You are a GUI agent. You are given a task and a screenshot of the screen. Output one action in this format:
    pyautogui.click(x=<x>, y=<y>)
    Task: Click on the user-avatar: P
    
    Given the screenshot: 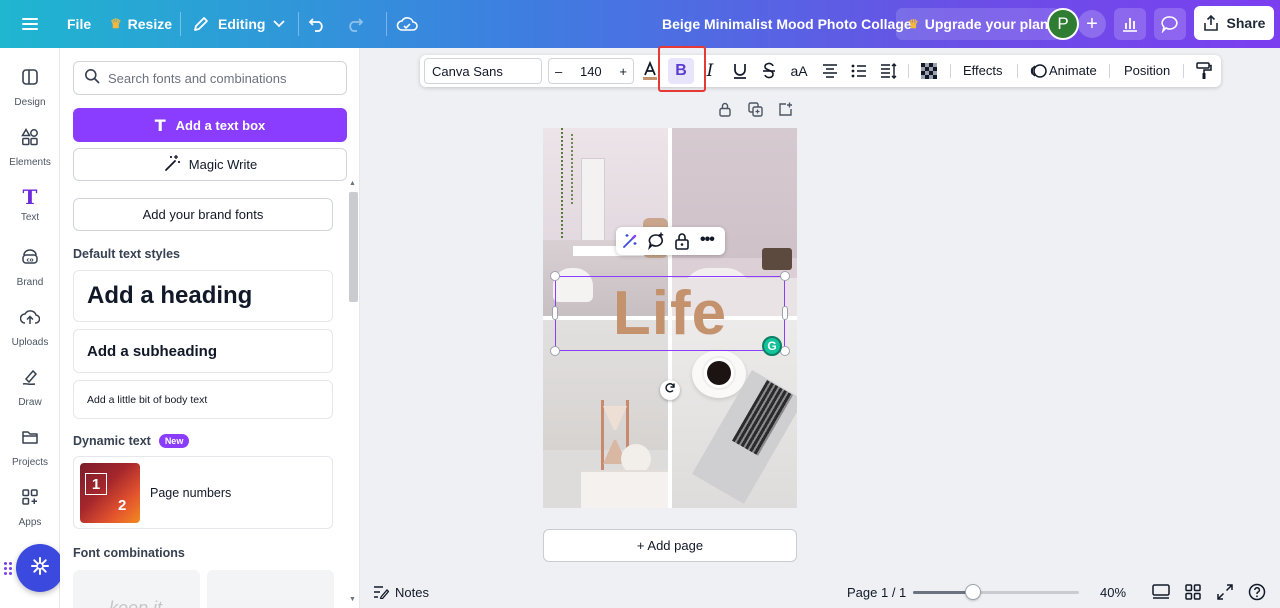 What is the action you would take?
    pyautogui.click(x=1063, y=24)
    